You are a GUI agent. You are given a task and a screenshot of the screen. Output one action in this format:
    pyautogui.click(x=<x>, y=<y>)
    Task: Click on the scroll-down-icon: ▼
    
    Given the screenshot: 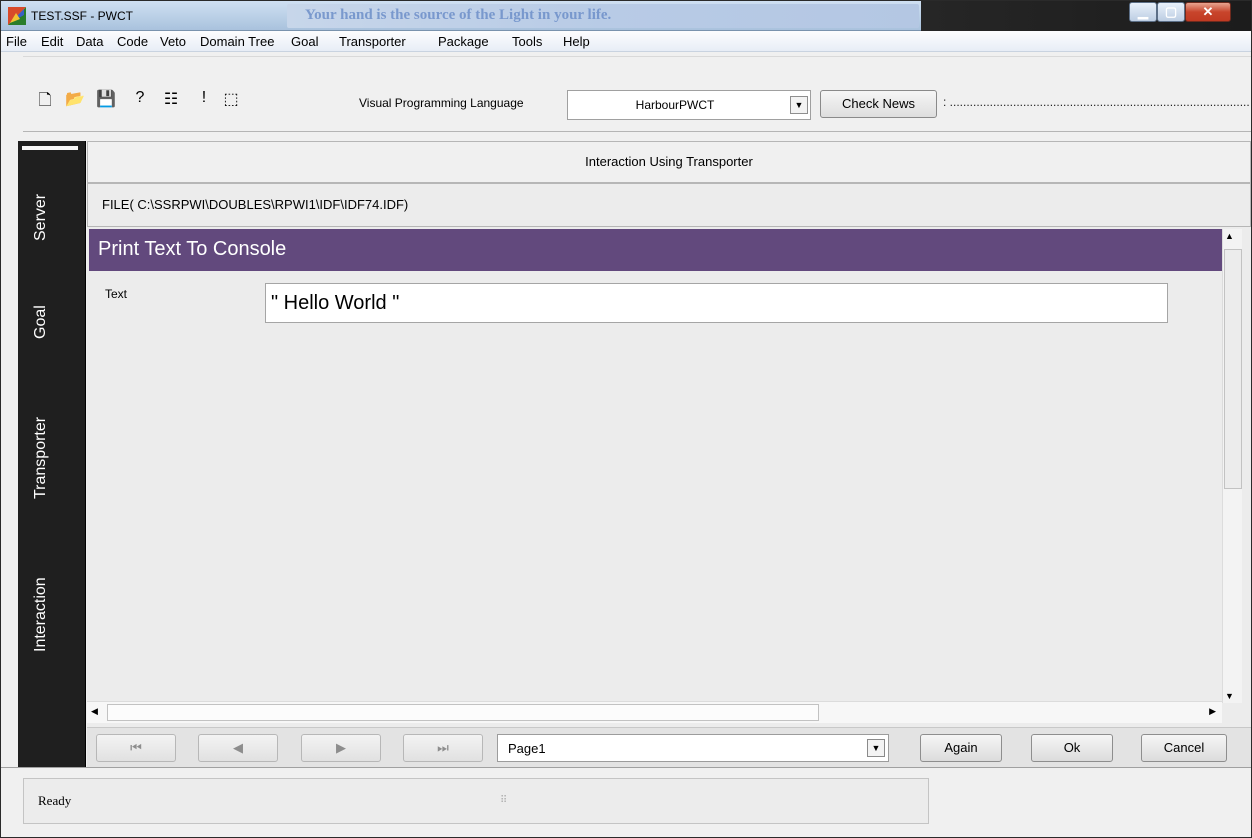 What is the action you would take?
    pyautogui.click(x=1229, y=696)
    